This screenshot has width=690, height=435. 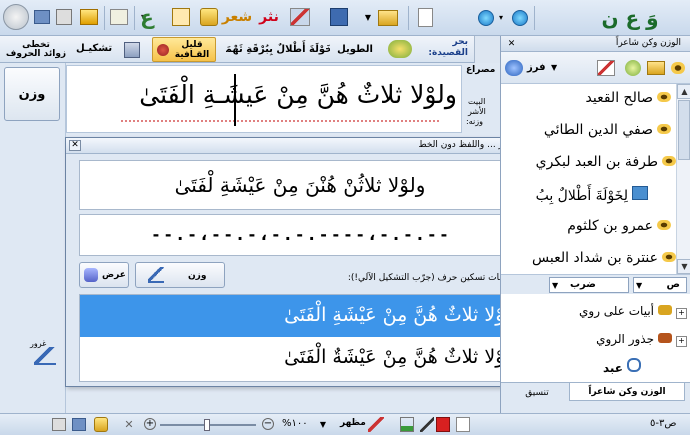 What do you see at coordinates (627, 392) in the screenshot?
I see `tab-wazn: الوزن وكن شاعراً` at bounding box center [627, 392].